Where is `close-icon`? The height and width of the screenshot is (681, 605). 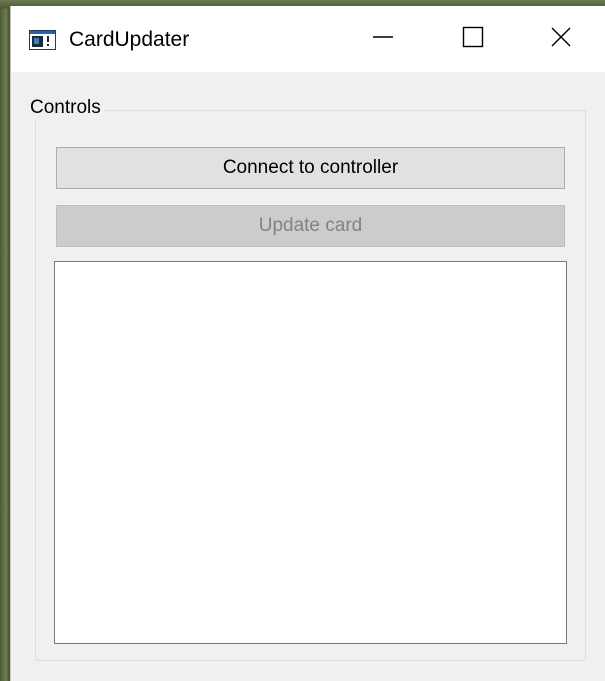
close-icon is located at coordinates (561, 39).